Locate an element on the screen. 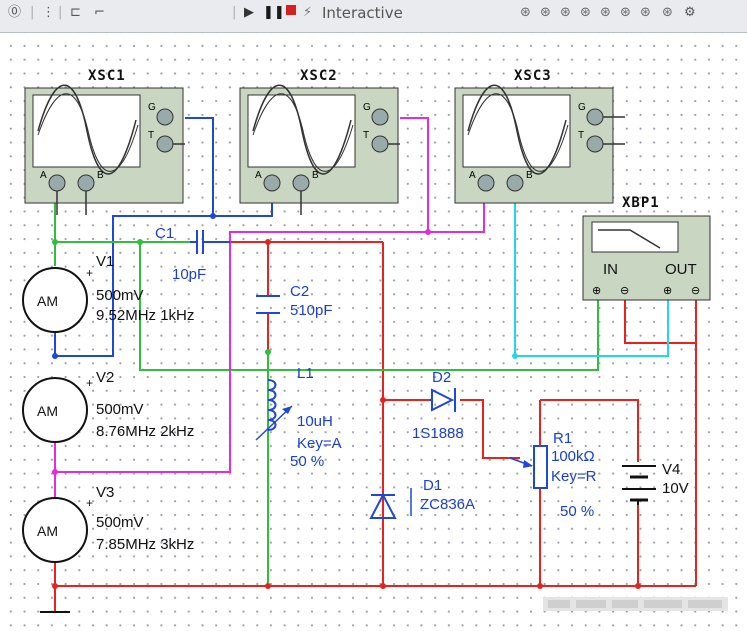 The image size is (747, 631). oscilloscope-xsc2: XSC2 A B G T is located at coordinates (319, 141).